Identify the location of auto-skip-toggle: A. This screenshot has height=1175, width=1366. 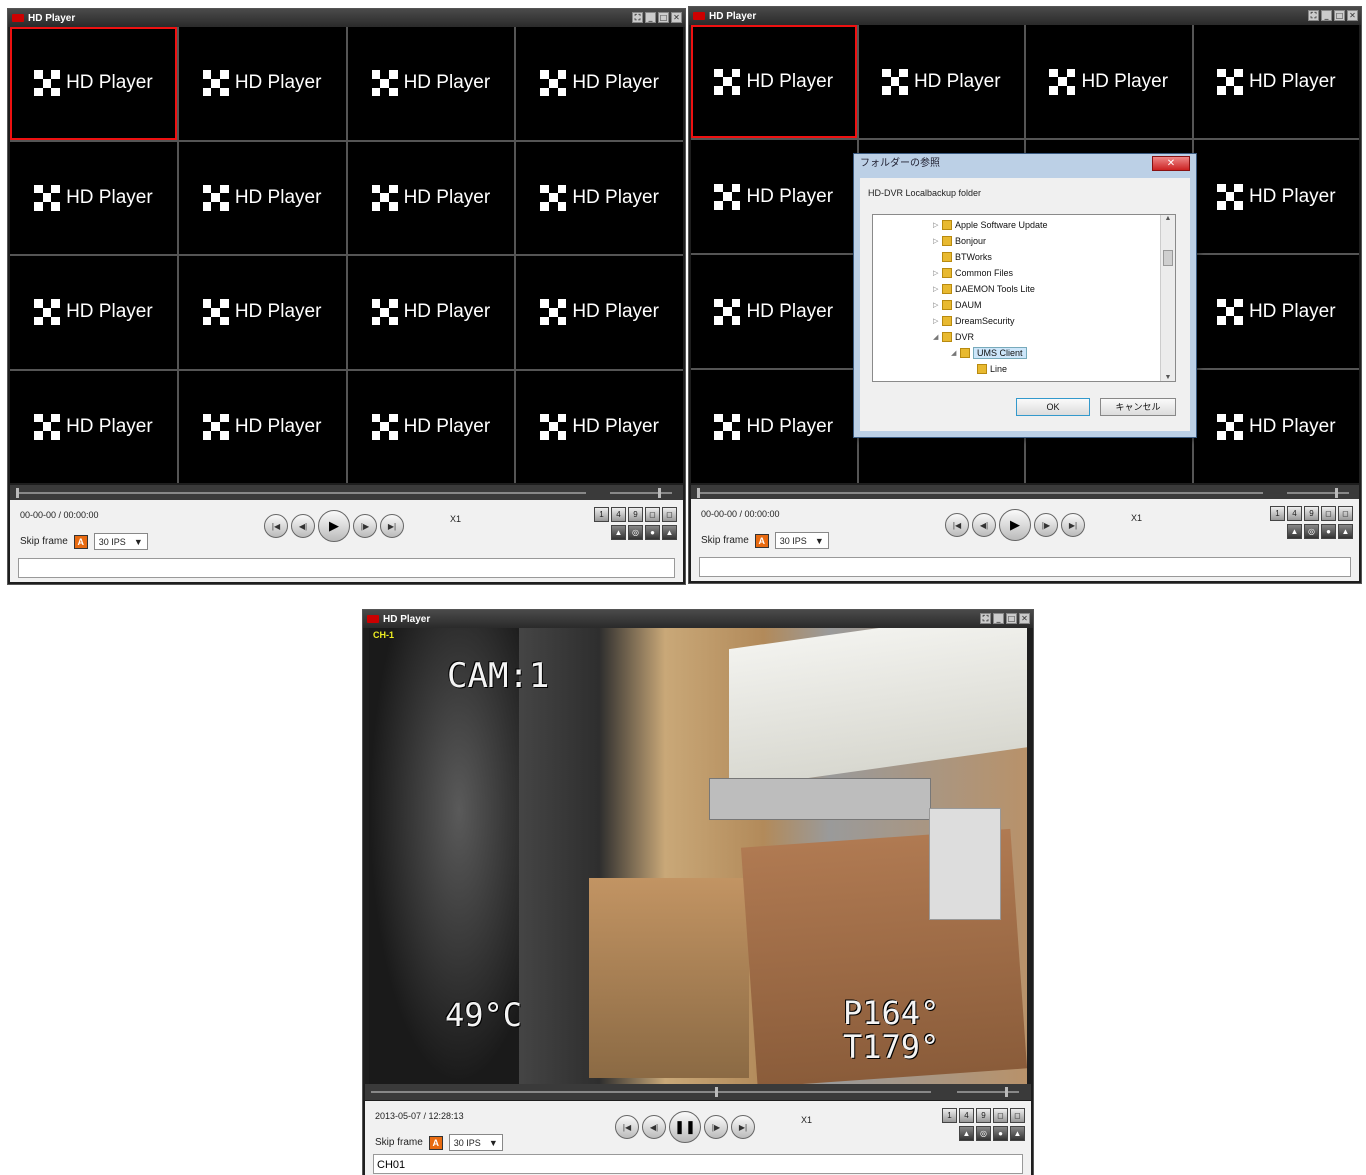
(435, 1142).